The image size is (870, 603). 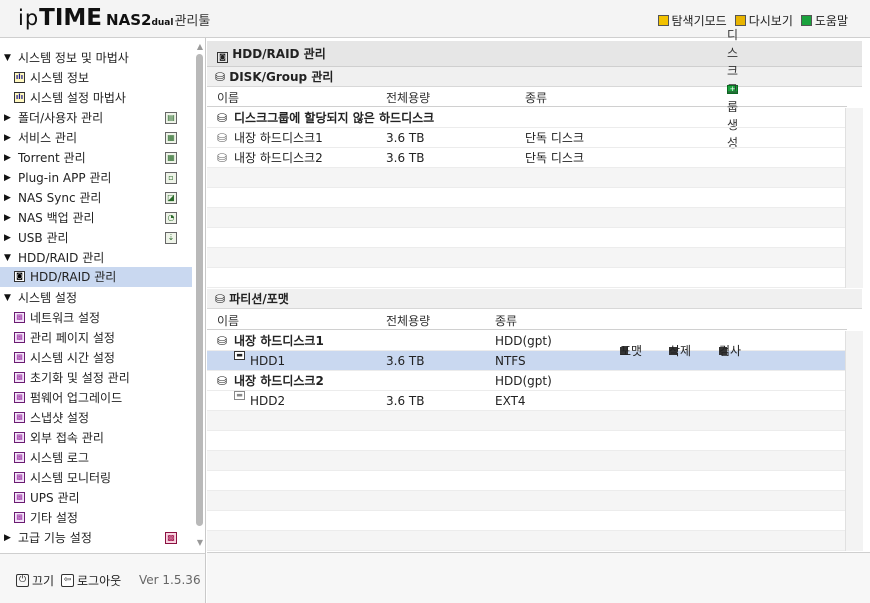 I want to click on partition-row: ▬ HDD2 3.6 TB EXT4, so click(x=526, y=401).